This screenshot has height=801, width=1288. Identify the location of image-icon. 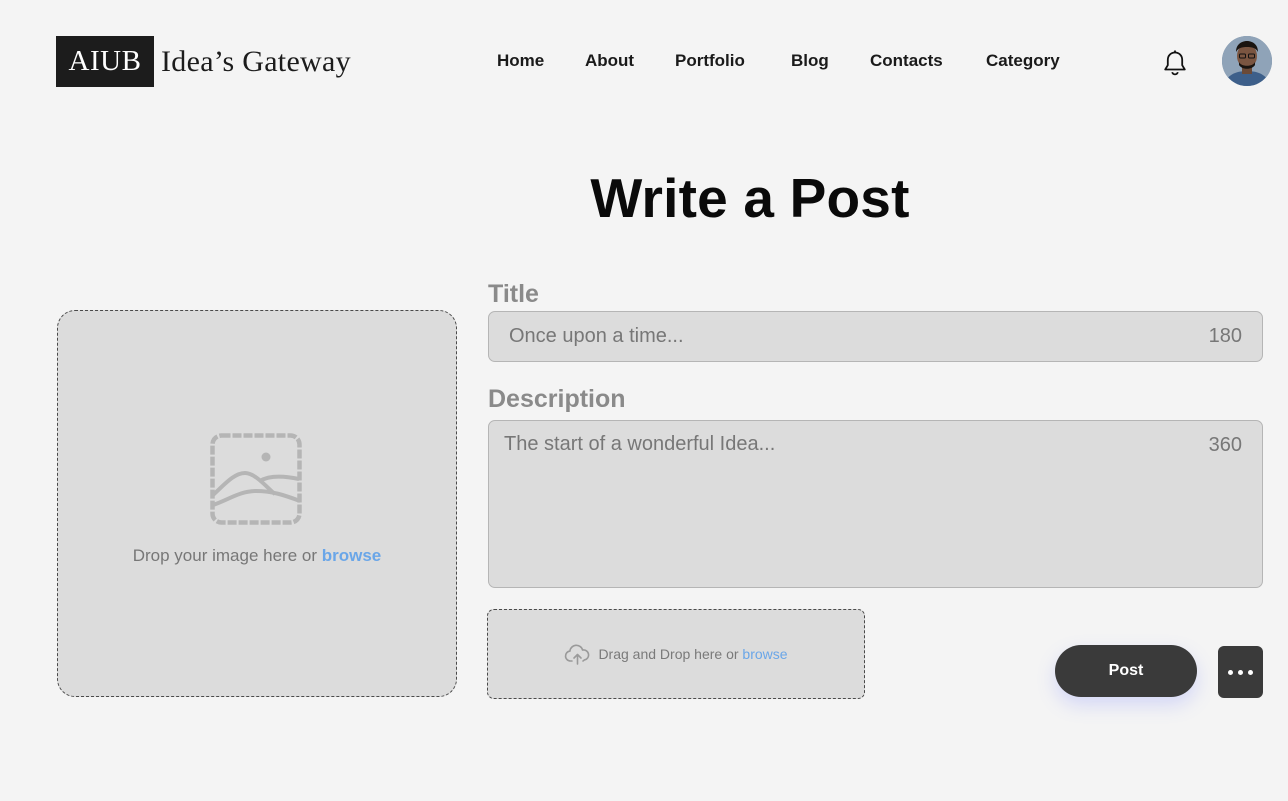
(256, 479).